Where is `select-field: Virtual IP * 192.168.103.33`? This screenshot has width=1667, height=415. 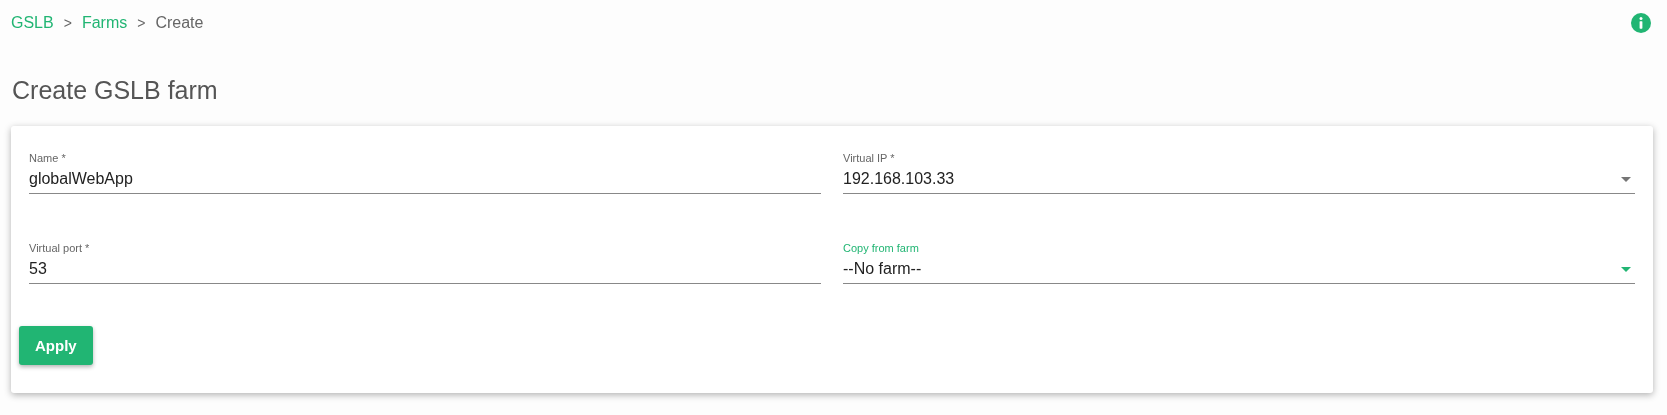
select-field: Virtual IP * 192.168.103.33 is located at coordinates (1239, 173).